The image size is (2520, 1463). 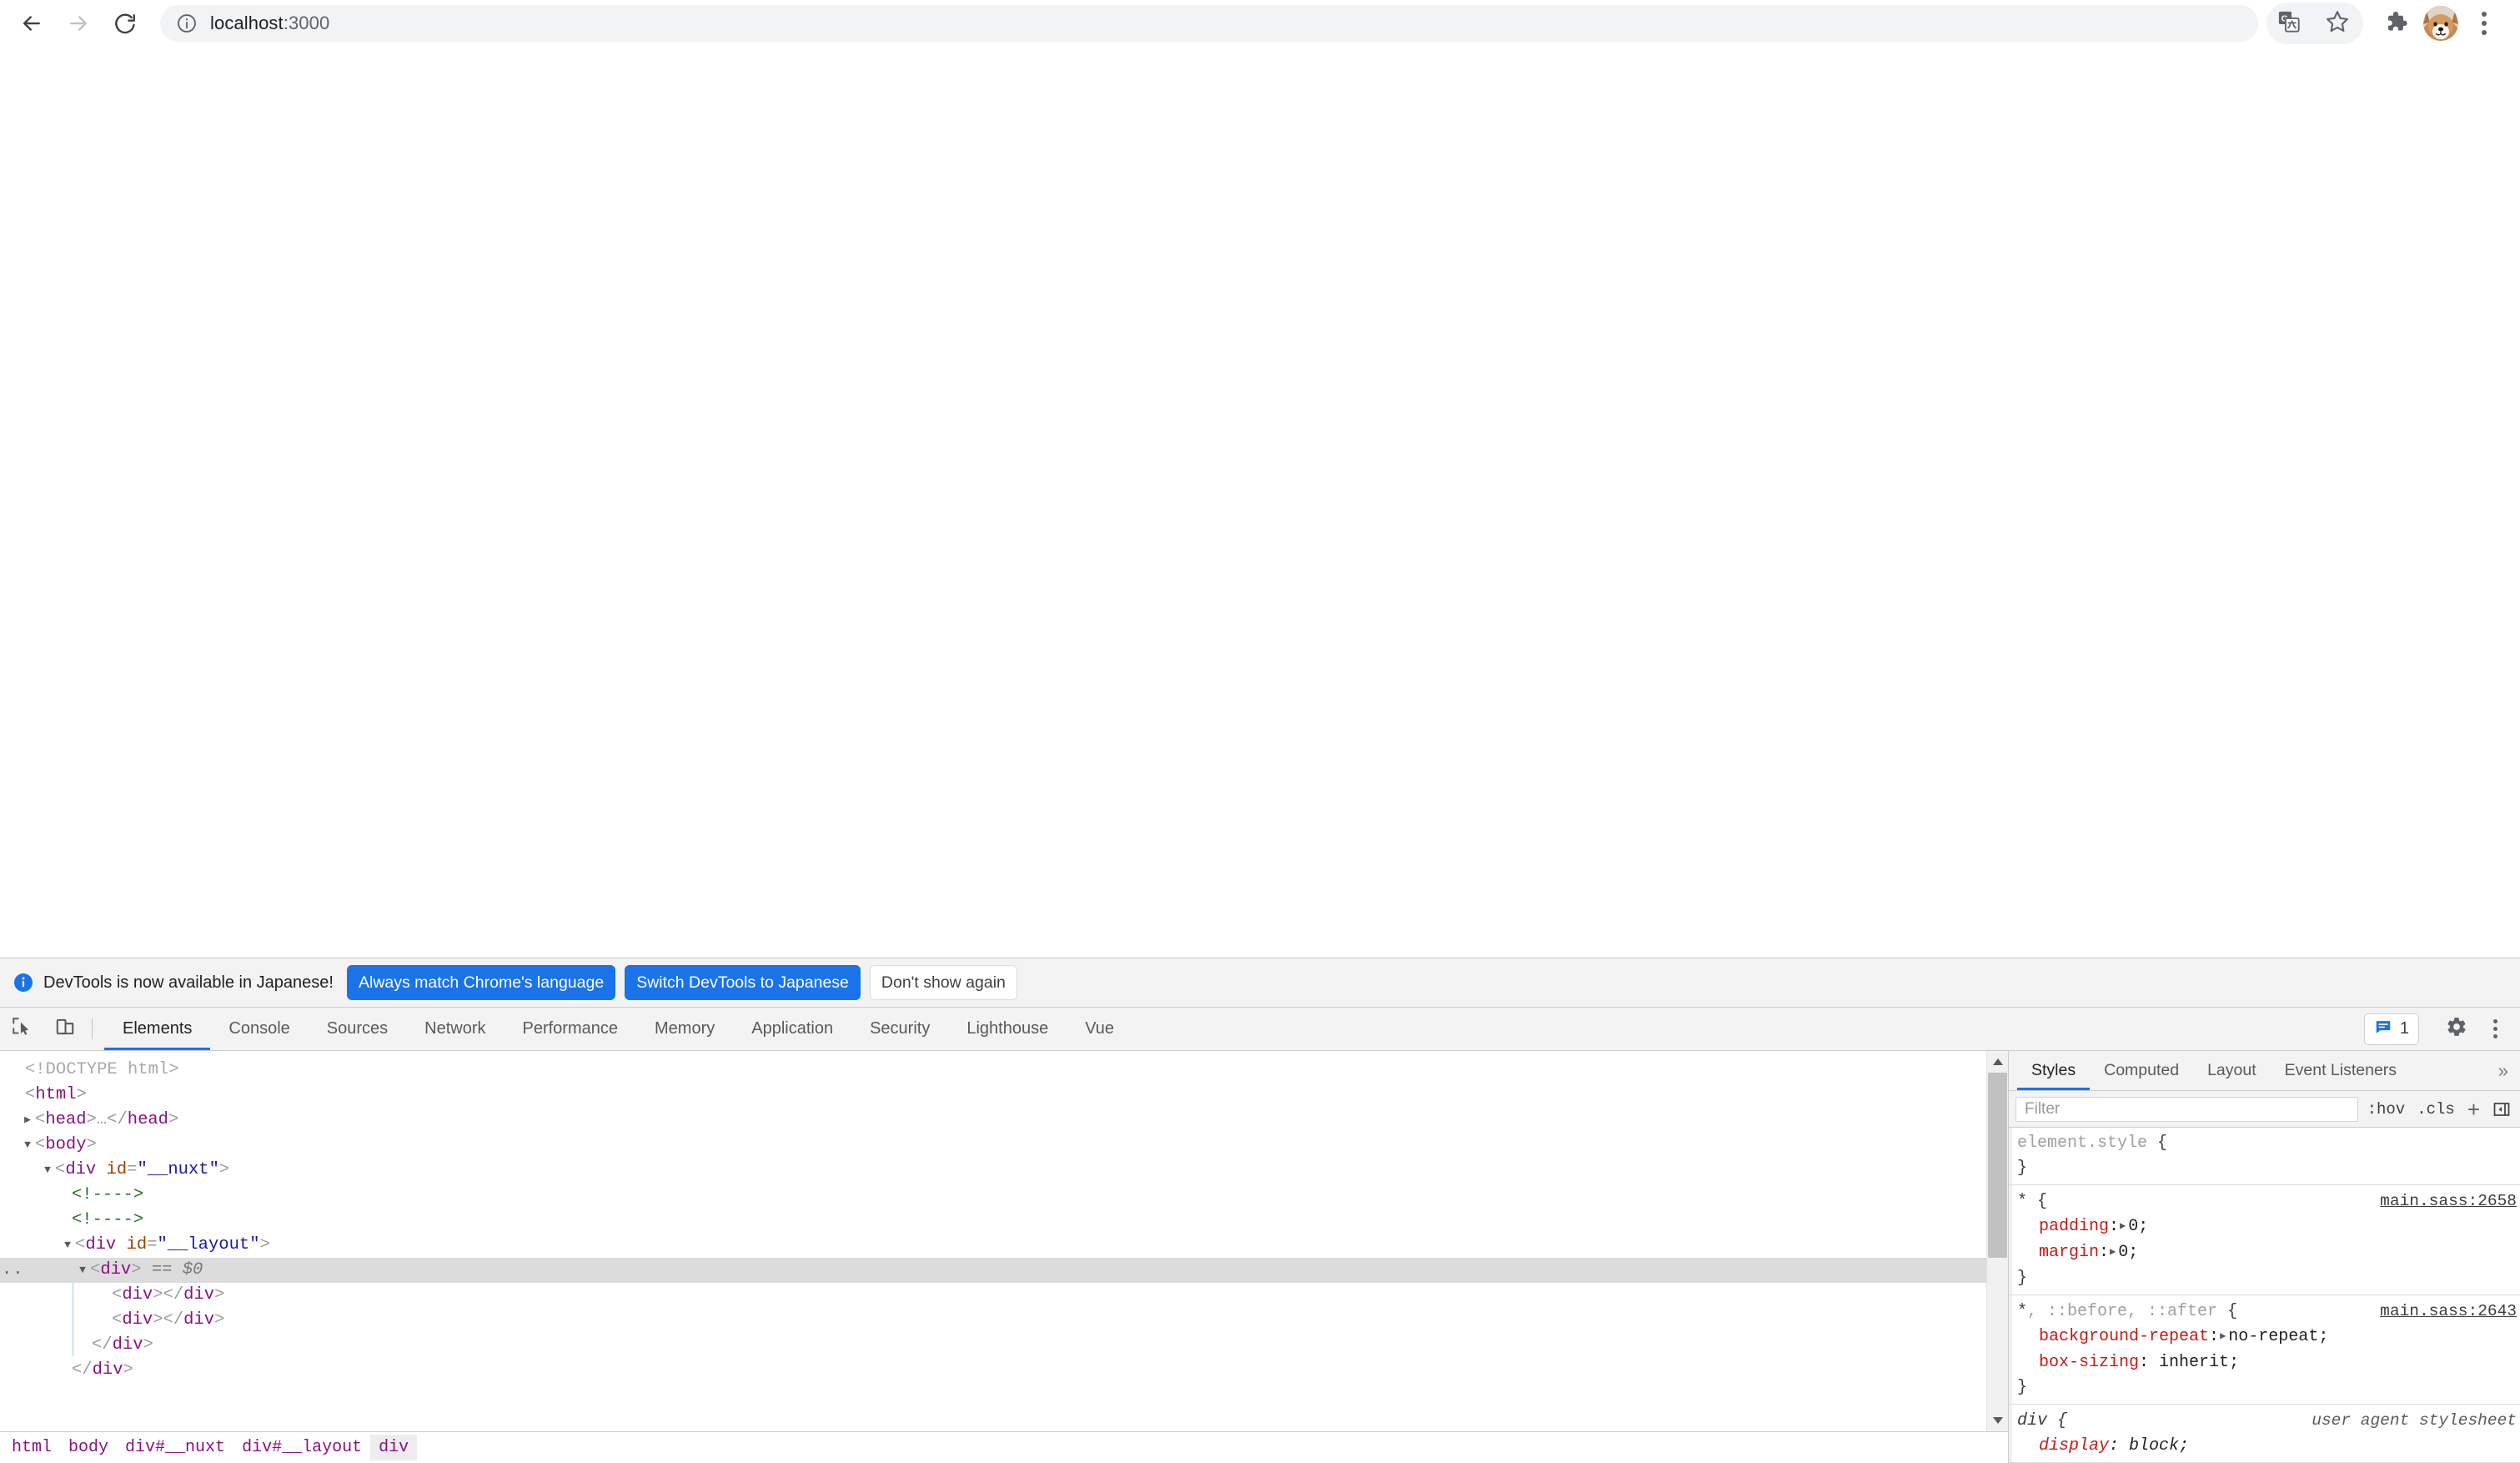 I want to click on tab-sources: Sources, so click(x=357, y=1029).